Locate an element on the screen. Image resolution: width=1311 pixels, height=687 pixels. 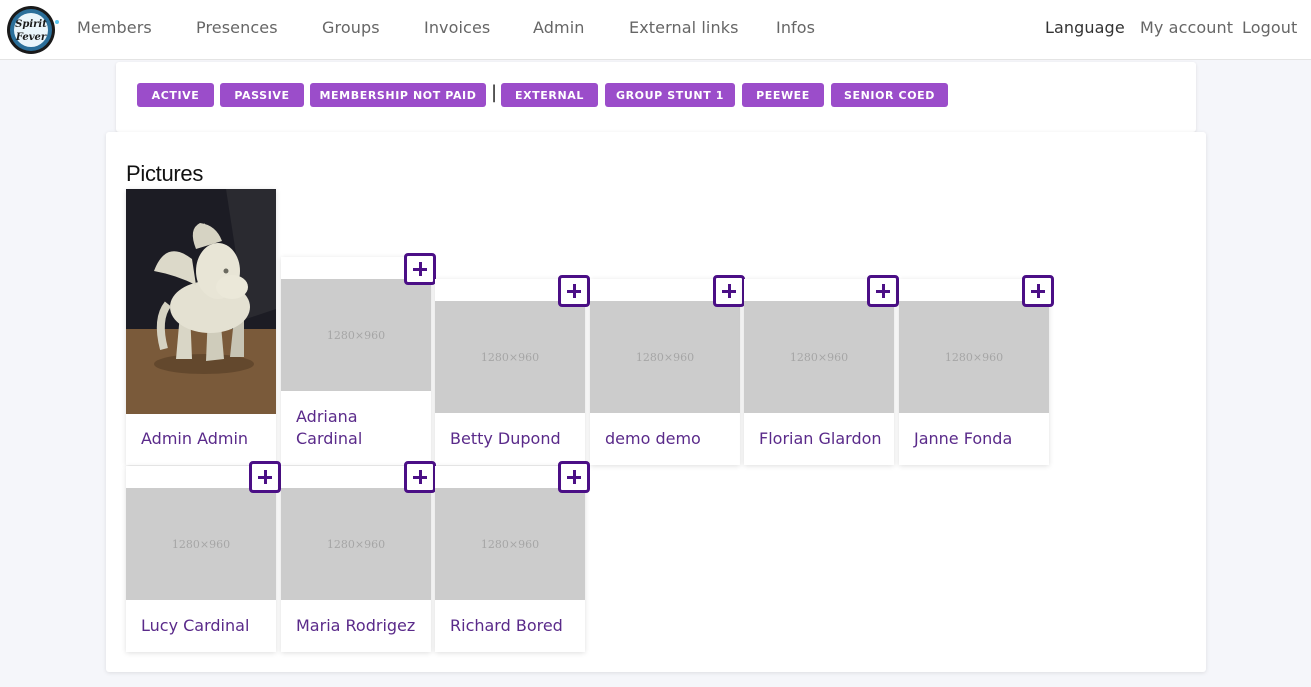
filter-chip-external: EXTERNAL is located at coordinates (549, 95).